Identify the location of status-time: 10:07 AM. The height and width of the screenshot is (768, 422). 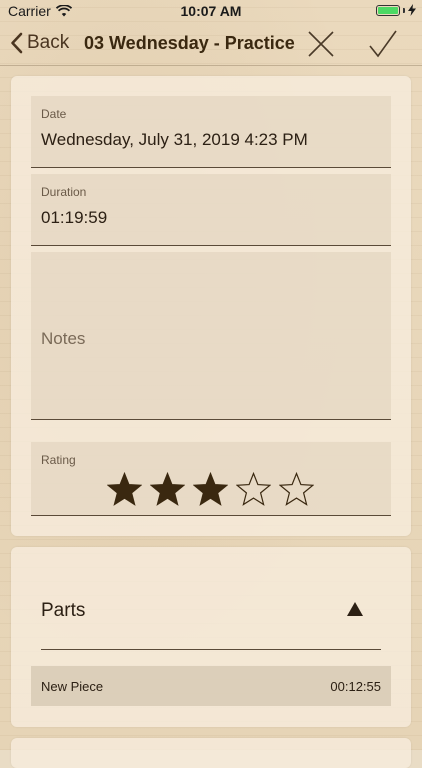
(211, 11).